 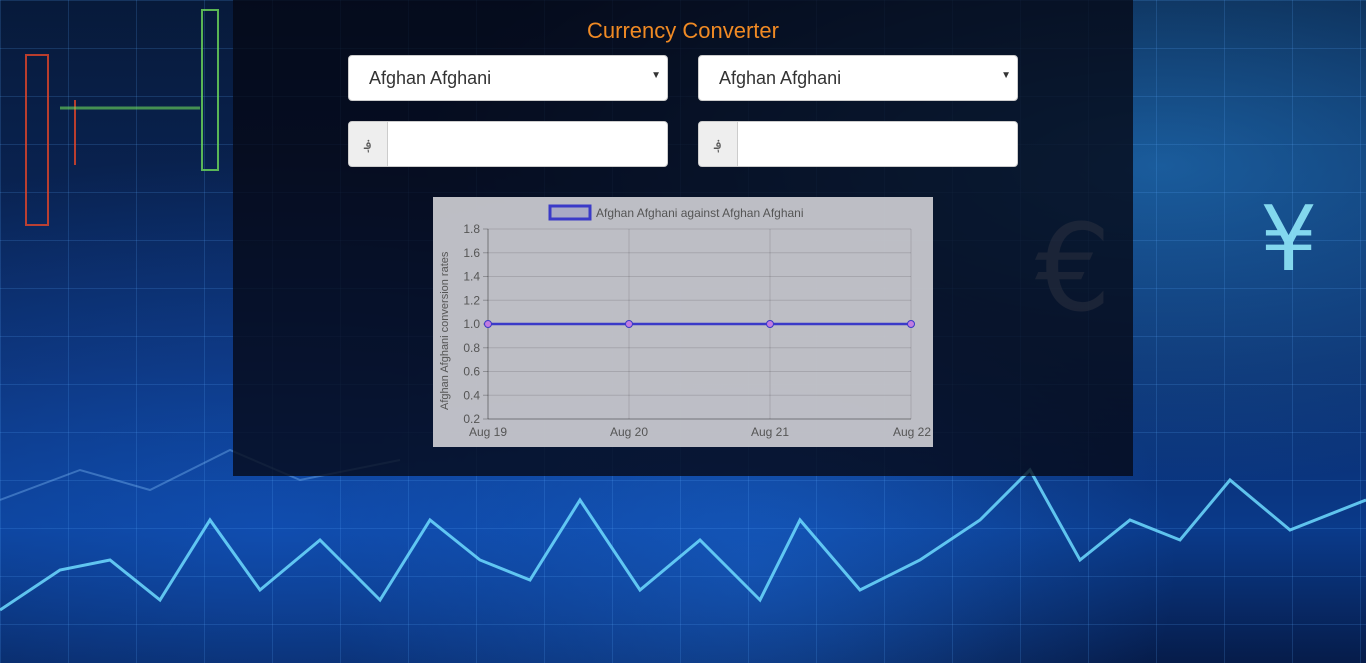 I want to click on y-tick-label: 1.6, so click(x=471, y=253).